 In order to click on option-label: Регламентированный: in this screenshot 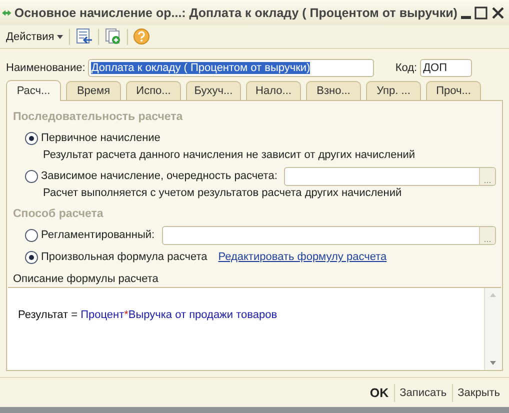, I will do `click(98, 235)`.